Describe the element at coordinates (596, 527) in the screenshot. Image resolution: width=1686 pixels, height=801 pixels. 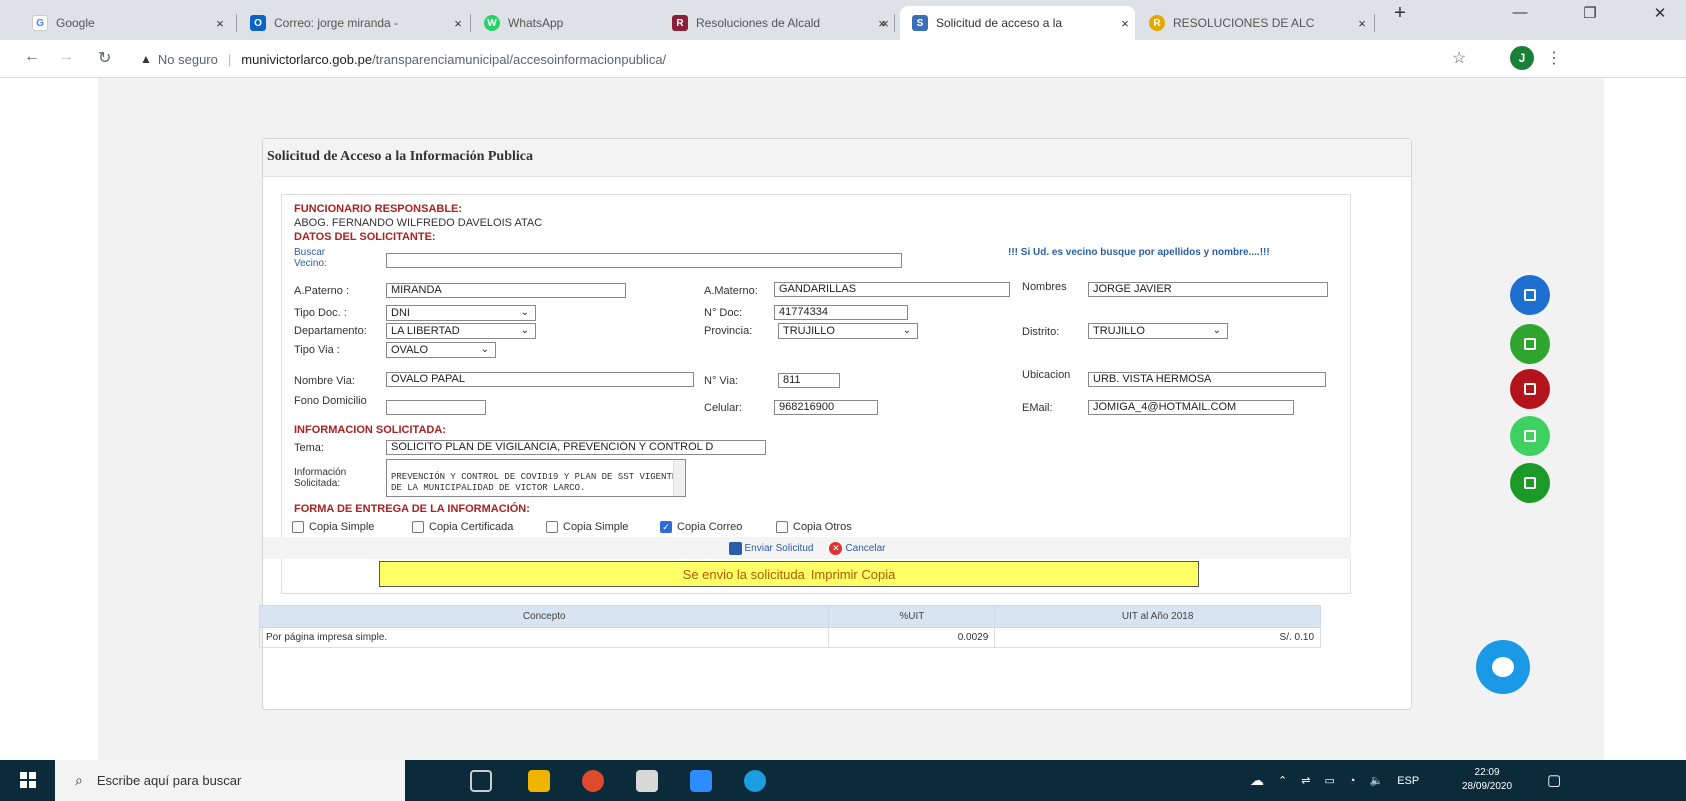
I see `option-label: Copia Simple` at that location.